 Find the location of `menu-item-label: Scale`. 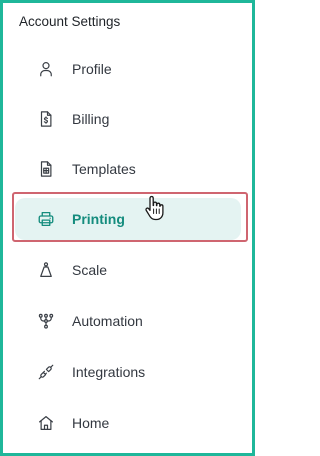

menu-item-label: Scale is located at coordinates (90, 270).